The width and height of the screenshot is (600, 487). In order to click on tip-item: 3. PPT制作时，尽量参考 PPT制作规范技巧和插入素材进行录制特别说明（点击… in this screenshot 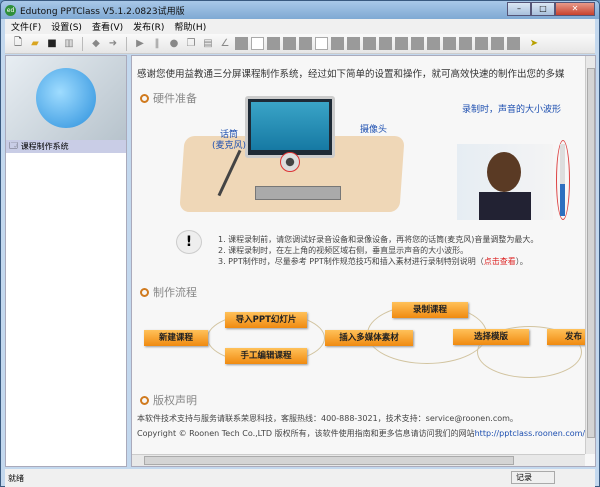, I will do `click(378, 261)`.